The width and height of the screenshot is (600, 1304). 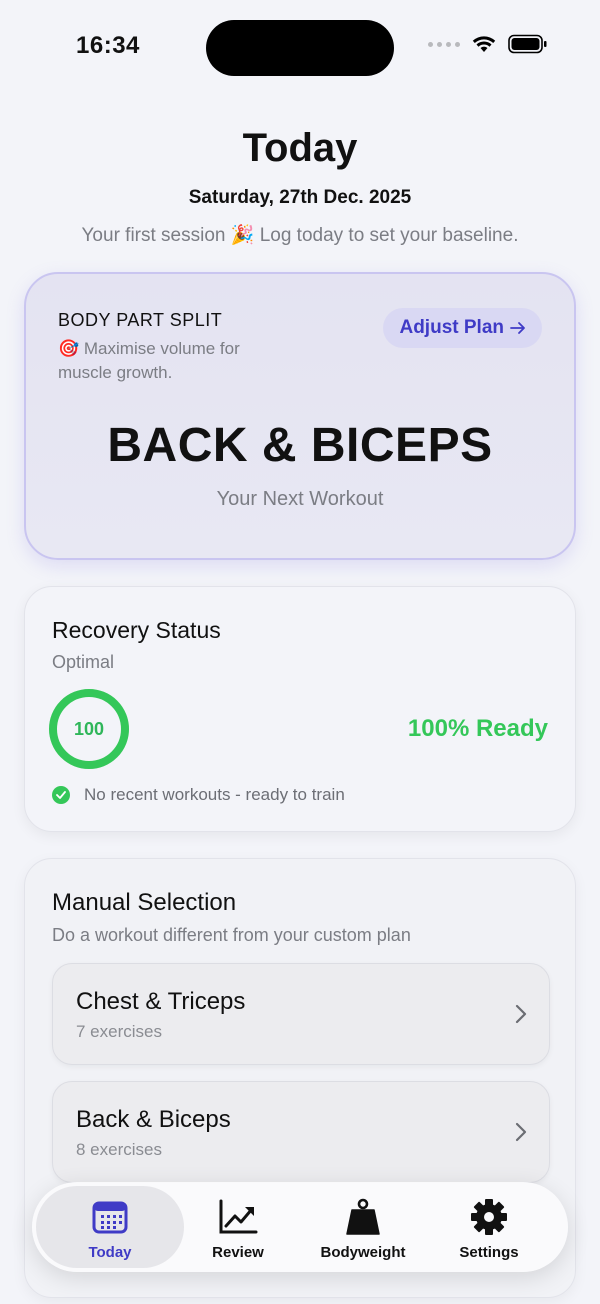 I want to click on check-circle-icon, so click(x=61, y=795).